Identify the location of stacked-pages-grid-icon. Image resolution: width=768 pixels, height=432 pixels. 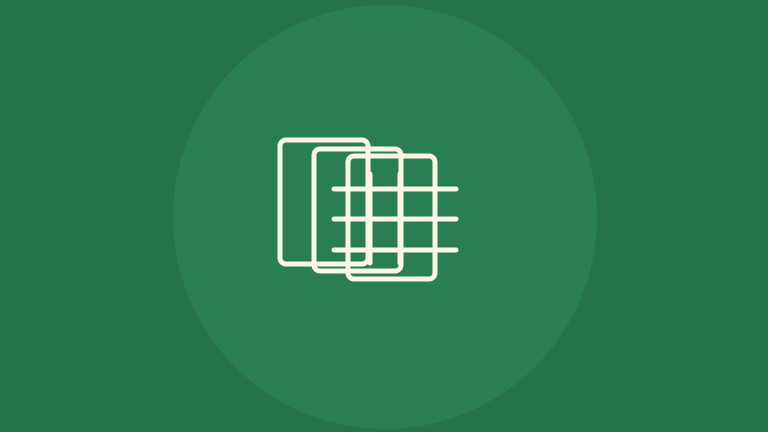
(369, 210).